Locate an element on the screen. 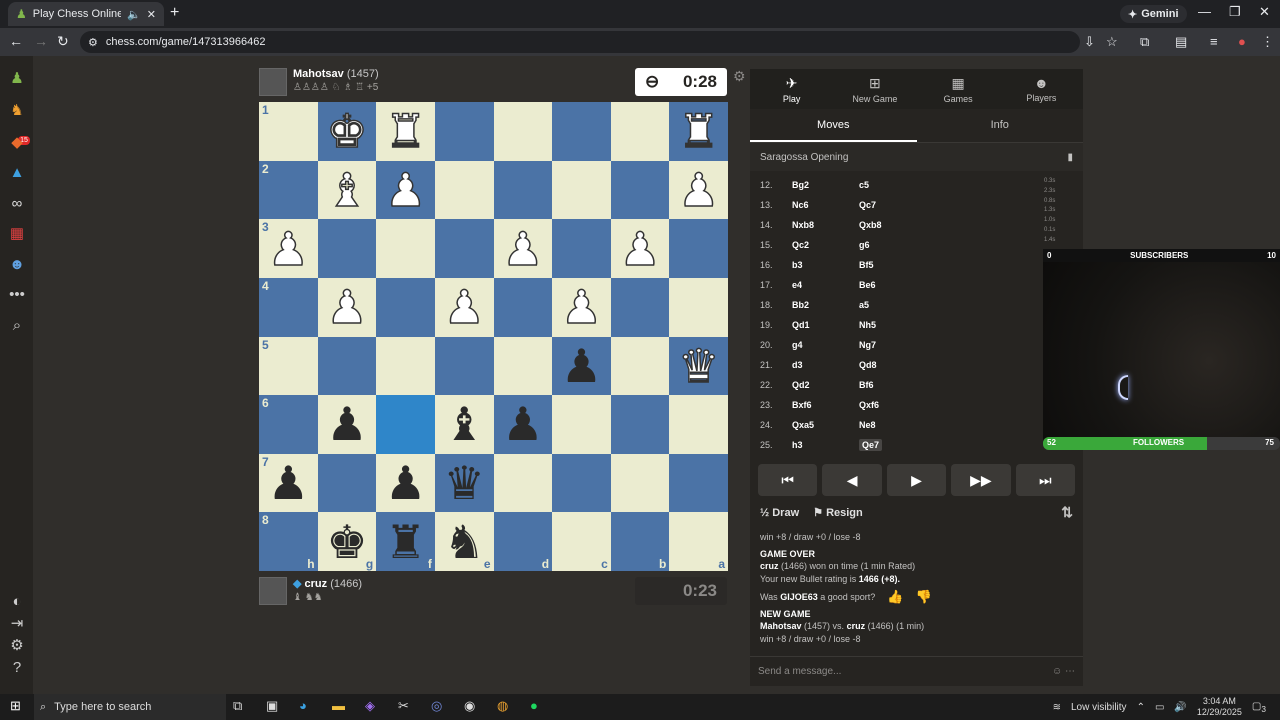  white-move: Bb2 is located at coordinates (825, 305).